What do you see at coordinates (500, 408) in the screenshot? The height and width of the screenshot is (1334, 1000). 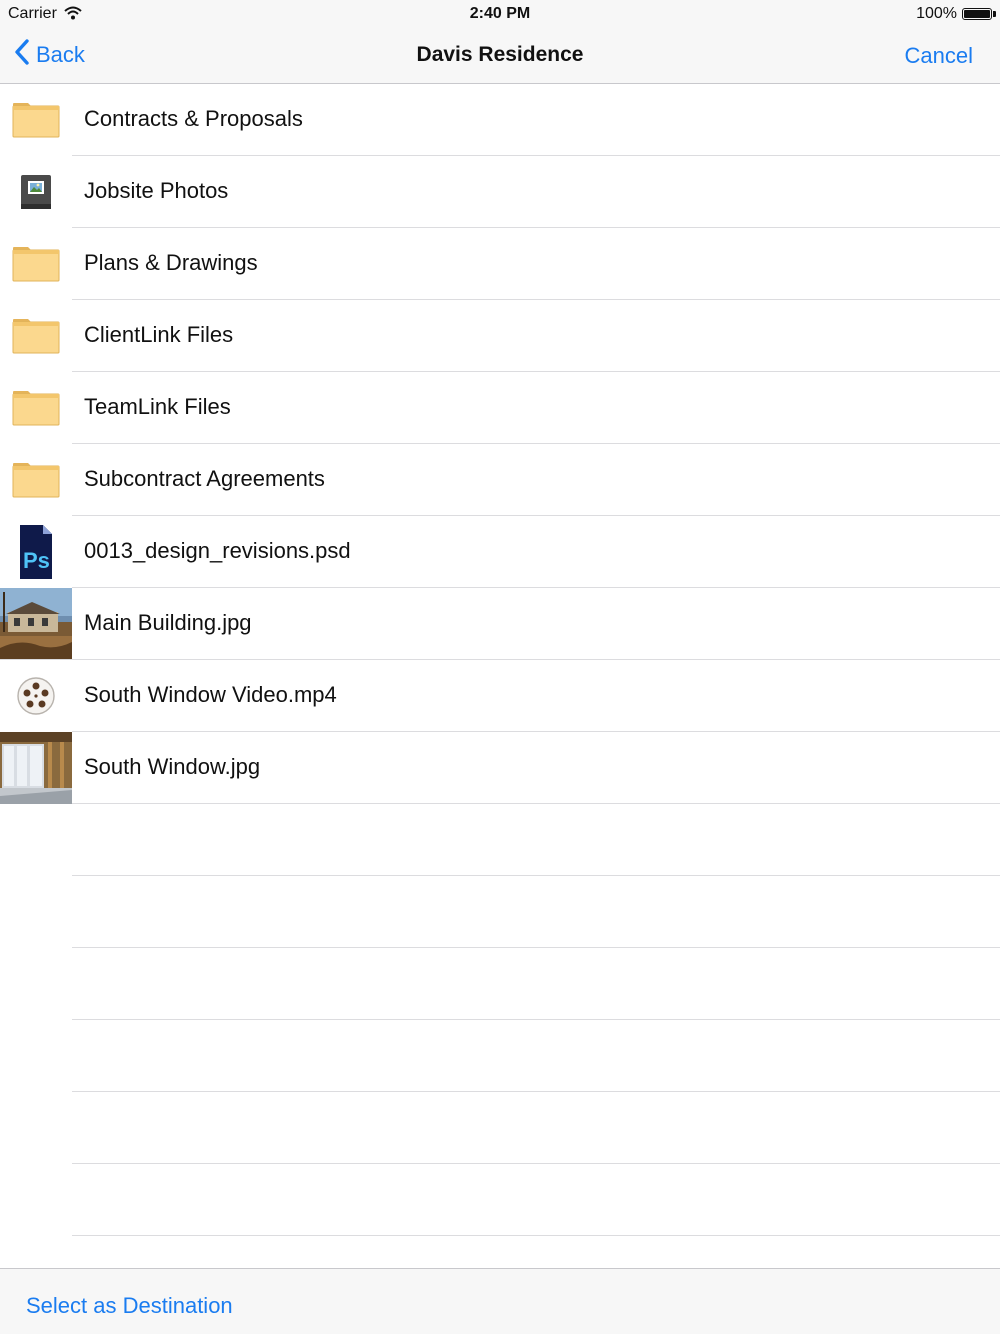 I see `list-item: TeamLink Files` at bounding box center [500, 408].